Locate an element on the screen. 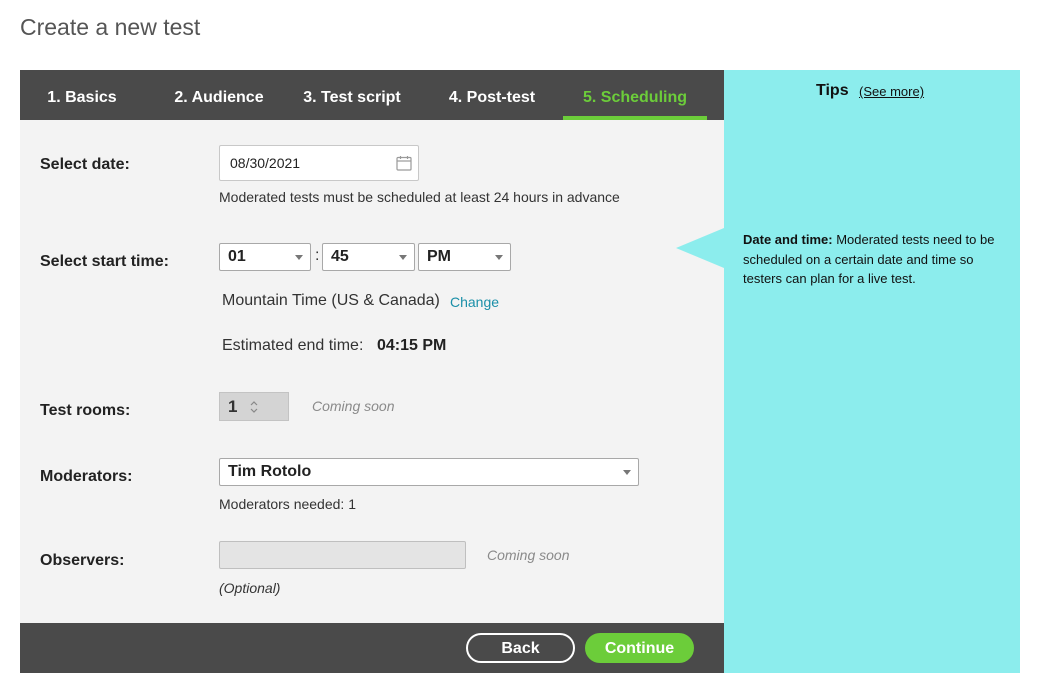 The image size is (1040, 688). moderators-select: Tim Rotolo is located at coordinates (429, 472).